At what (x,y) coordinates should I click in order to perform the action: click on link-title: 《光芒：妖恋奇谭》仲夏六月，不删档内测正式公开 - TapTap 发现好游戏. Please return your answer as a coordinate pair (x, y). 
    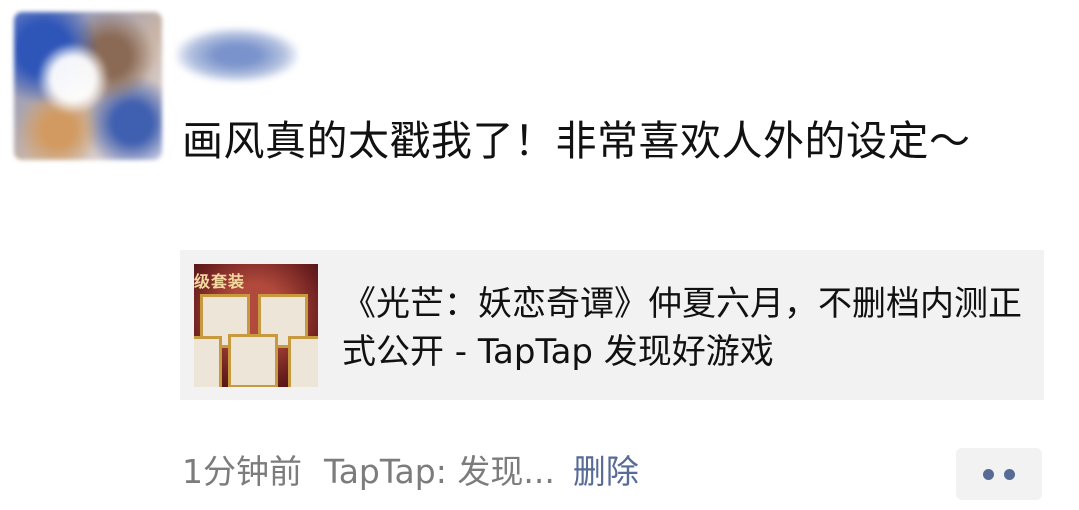
    Looking at the image, I should click on (682, 328).